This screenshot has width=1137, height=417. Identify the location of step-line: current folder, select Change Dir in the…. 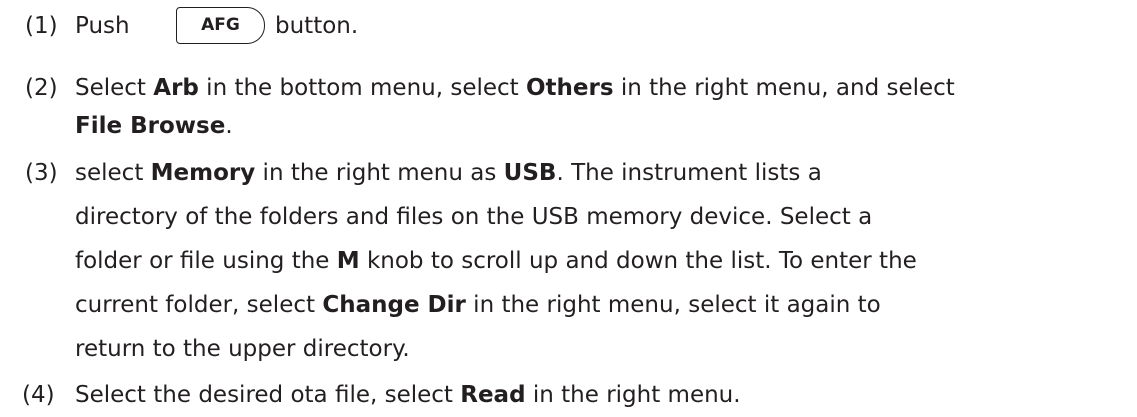
(478, 305).